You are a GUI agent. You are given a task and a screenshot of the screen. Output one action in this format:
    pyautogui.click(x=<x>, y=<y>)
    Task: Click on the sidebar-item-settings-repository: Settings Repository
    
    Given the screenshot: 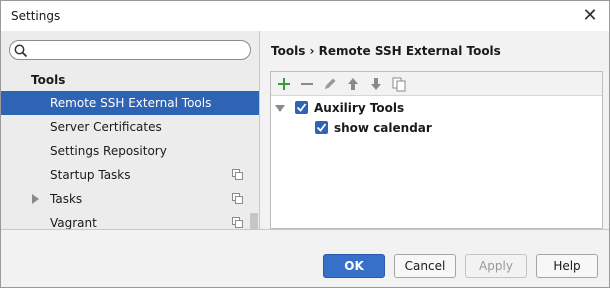 What is the action you would take?
    pyautogui.click(x=130, y=151)
    